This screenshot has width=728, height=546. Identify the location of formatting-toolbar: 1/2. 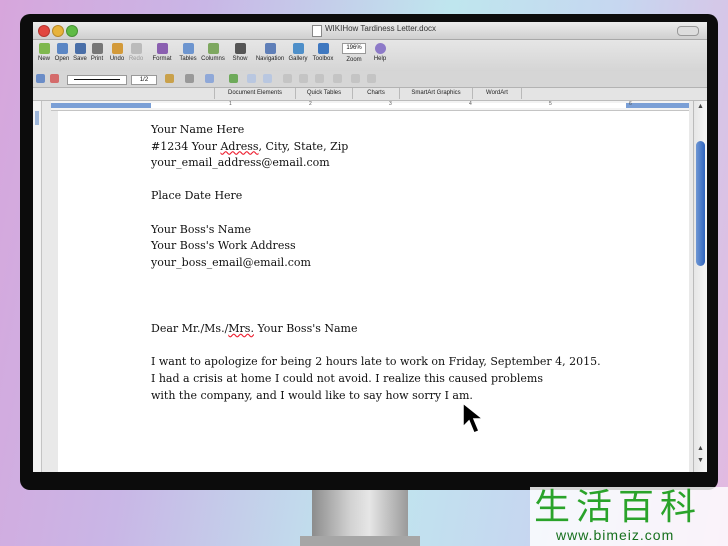
(370, 79).